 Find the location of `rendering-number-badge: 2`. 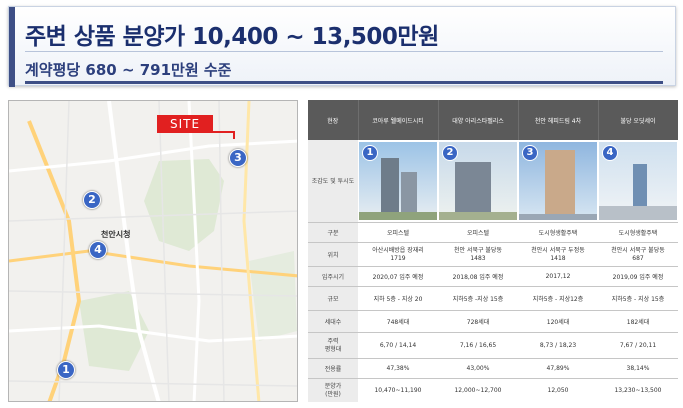

rendering-number-badge: 2 is located at coordinates (450, 153).